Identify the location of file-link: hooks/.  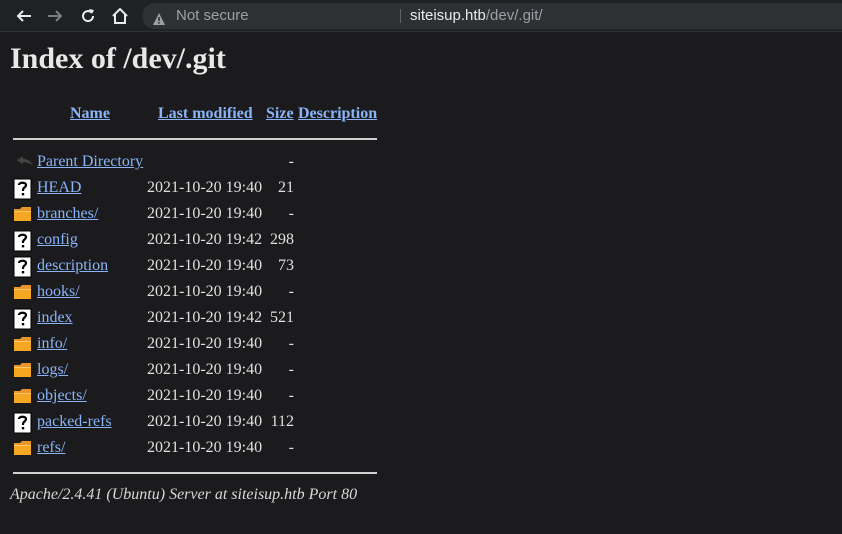
(58, 292).